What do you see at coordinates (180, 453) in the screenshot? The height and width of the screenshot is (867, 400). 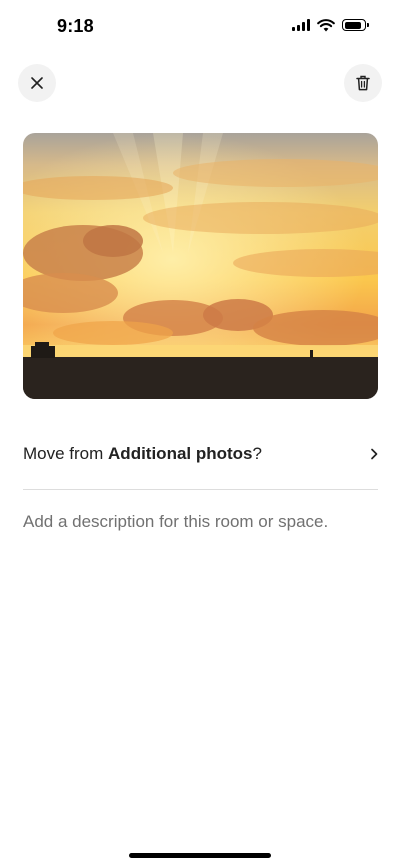 I see `album-name: Additional photos` at bounding box center [180, 453].